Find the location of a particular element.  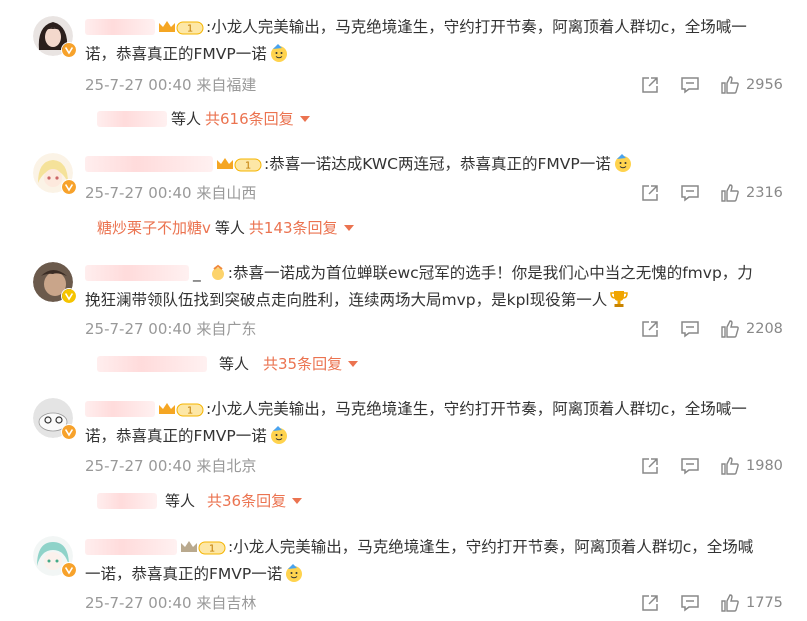

reply-summary: 等人 共616条回复 is located at coordinates (197, 119).